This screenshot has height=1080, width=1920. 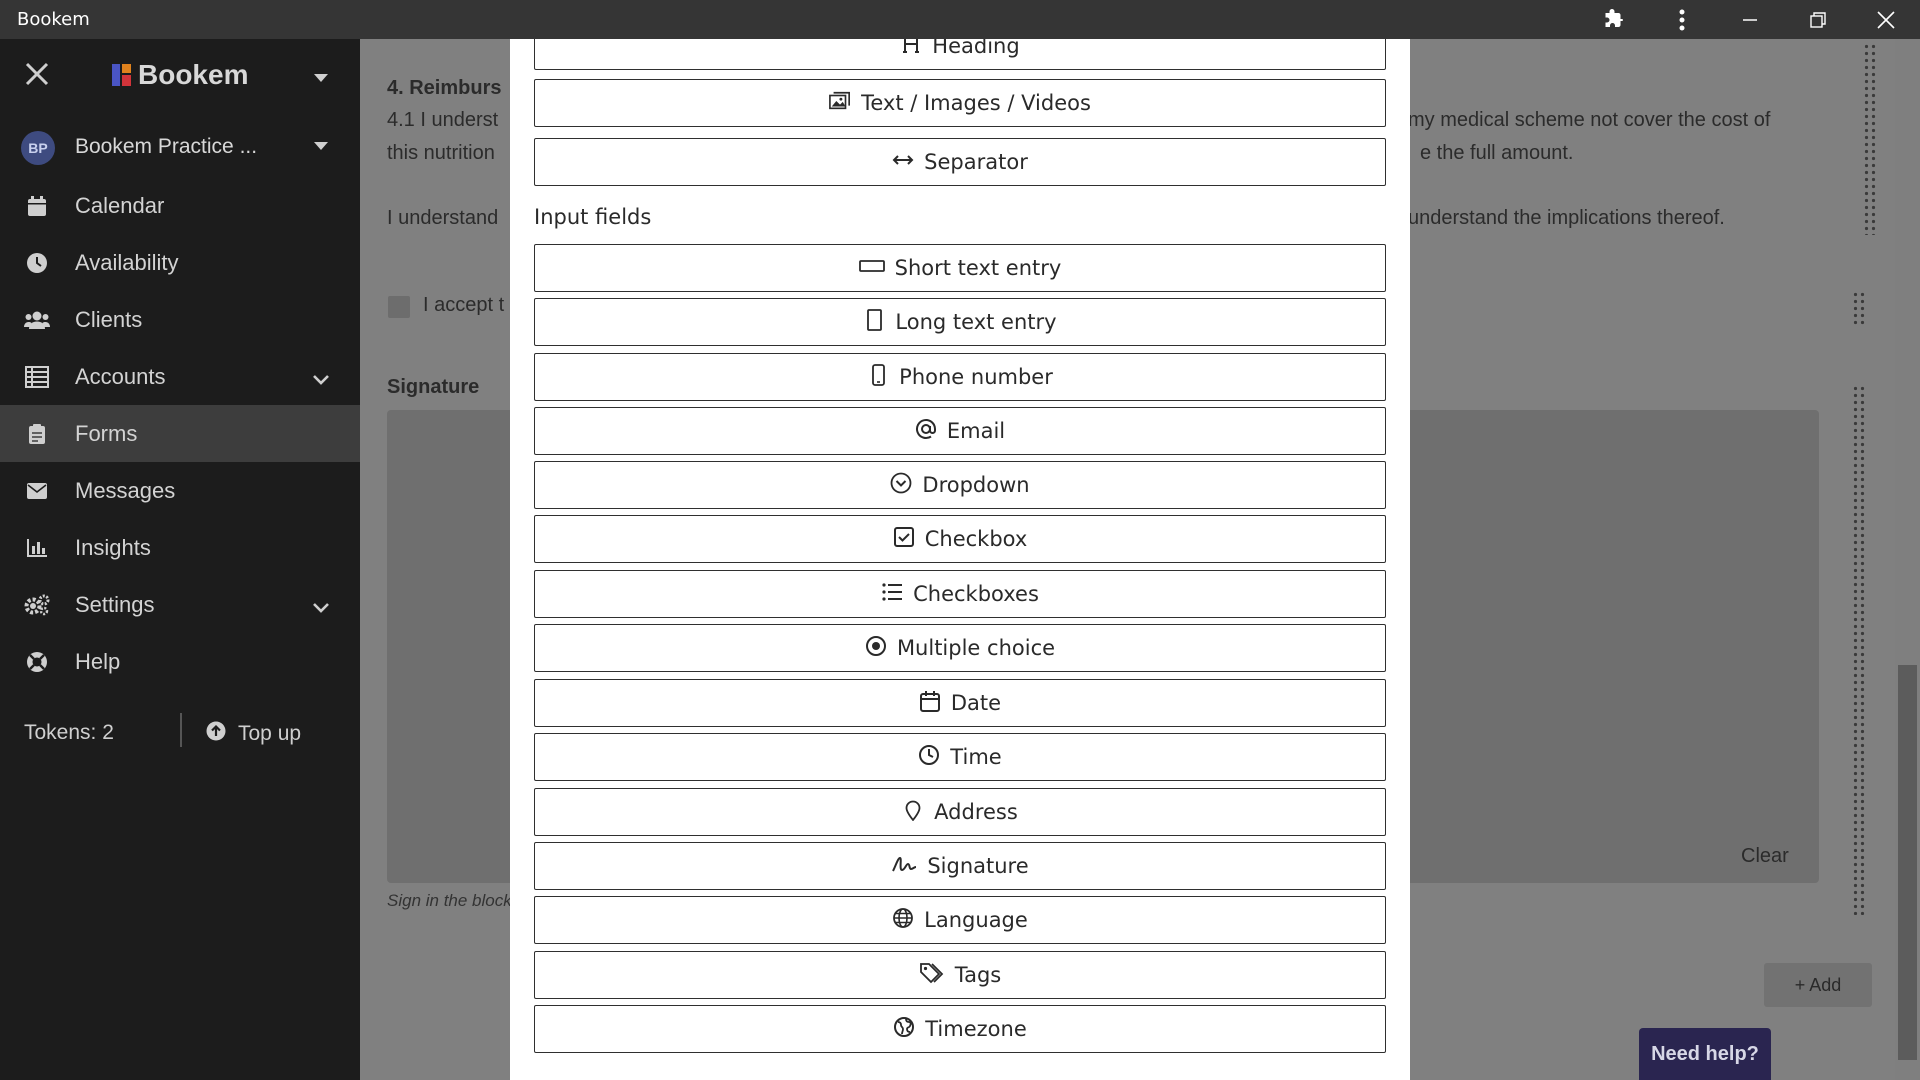 What do you see at coordinates (960, 19) in the screenshot?
I see `window-titlebar: Bookem` at bounding box center [960, 19].